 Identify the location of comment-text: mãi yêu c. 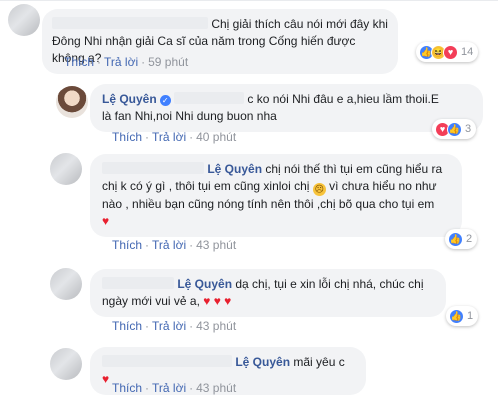
(319, 362).